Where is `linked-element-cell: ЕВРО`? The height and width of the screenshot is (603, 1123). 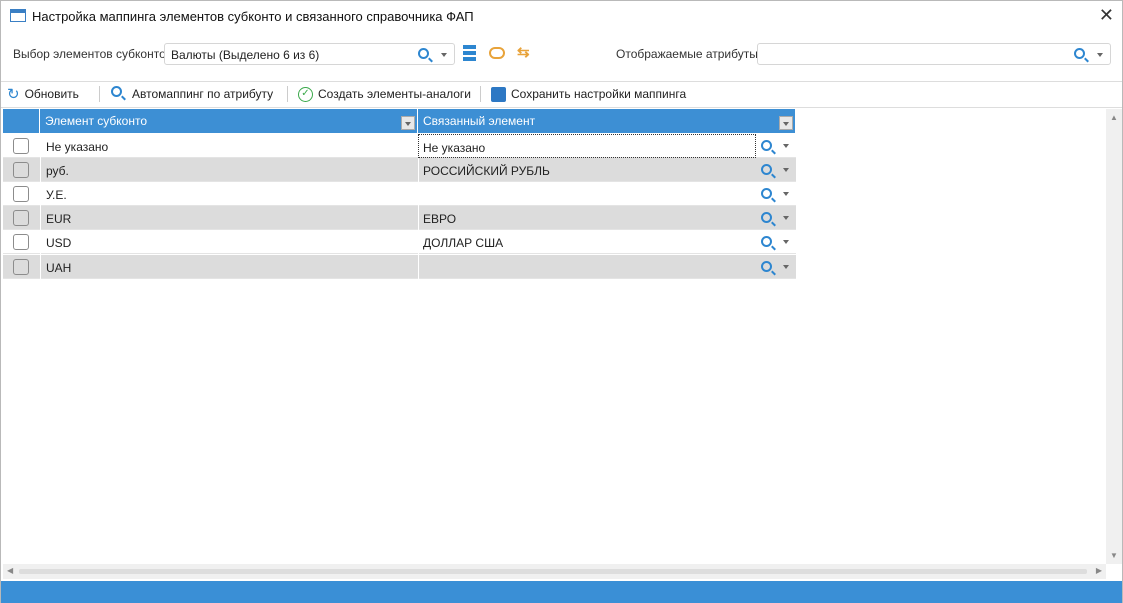
linked-element-cell: ЕВРО is located at coordinates (587, 218).